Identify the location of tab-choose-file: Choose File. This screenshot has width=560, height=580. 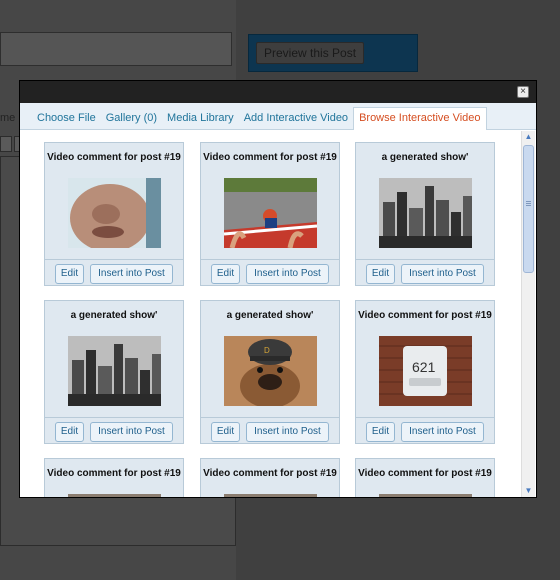
(66, 120).